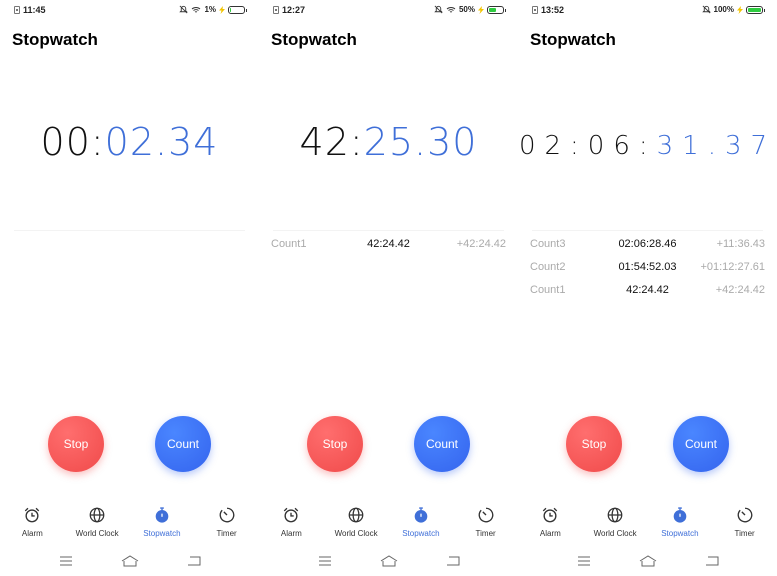  Describe the element at coordinates (210, 9) in the screenshot. I see `battery-percent: 1%` at that location.